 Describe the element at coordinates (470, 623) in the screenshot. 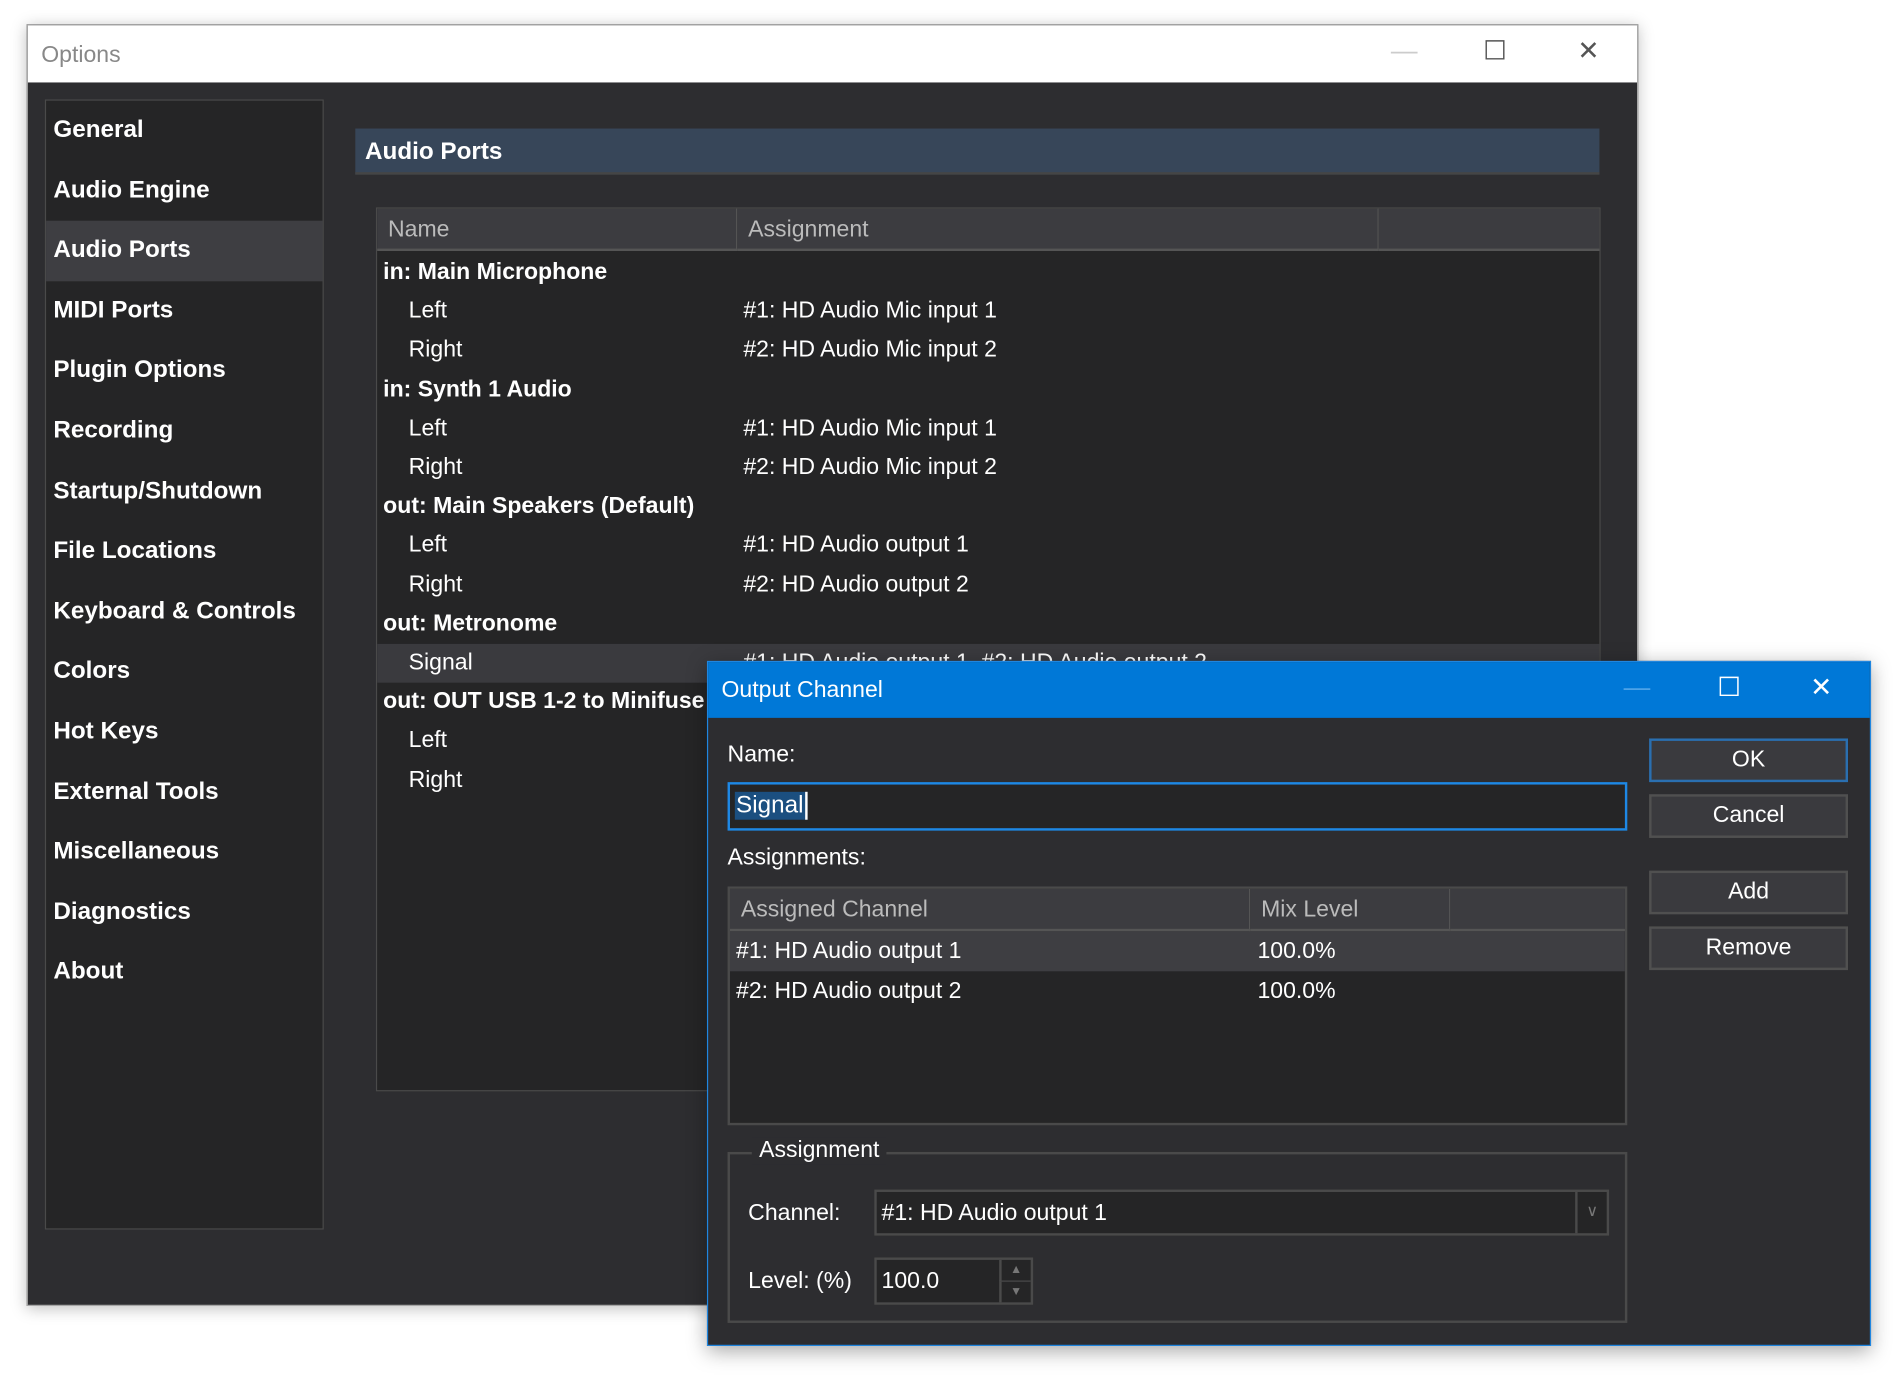

I see `port-name: out: Metronome` at that location.